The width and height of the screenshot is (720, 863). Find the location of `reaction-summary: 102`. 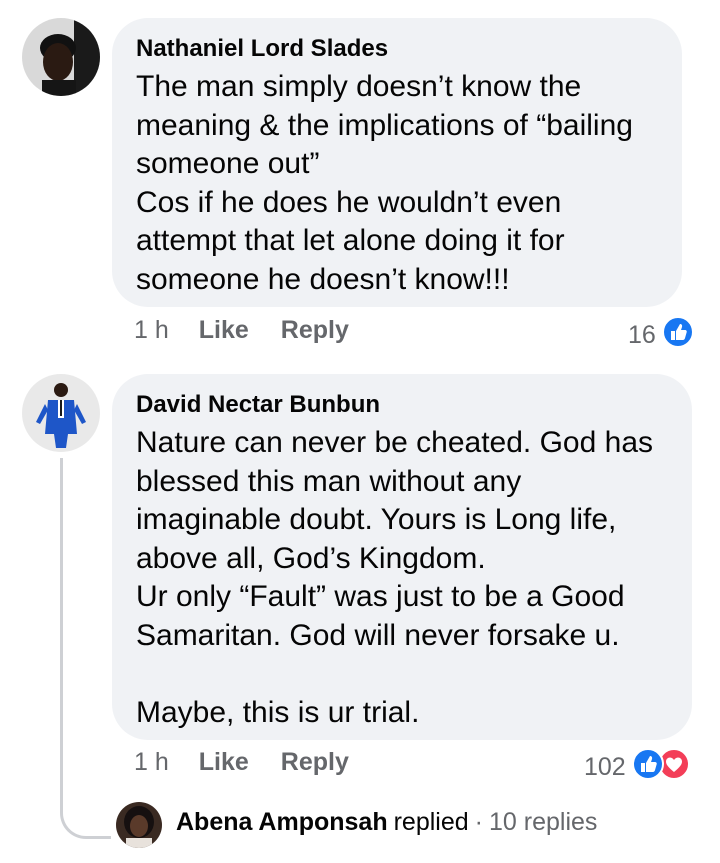

reaction-summary: 102 is located at coordinates (637, 767).